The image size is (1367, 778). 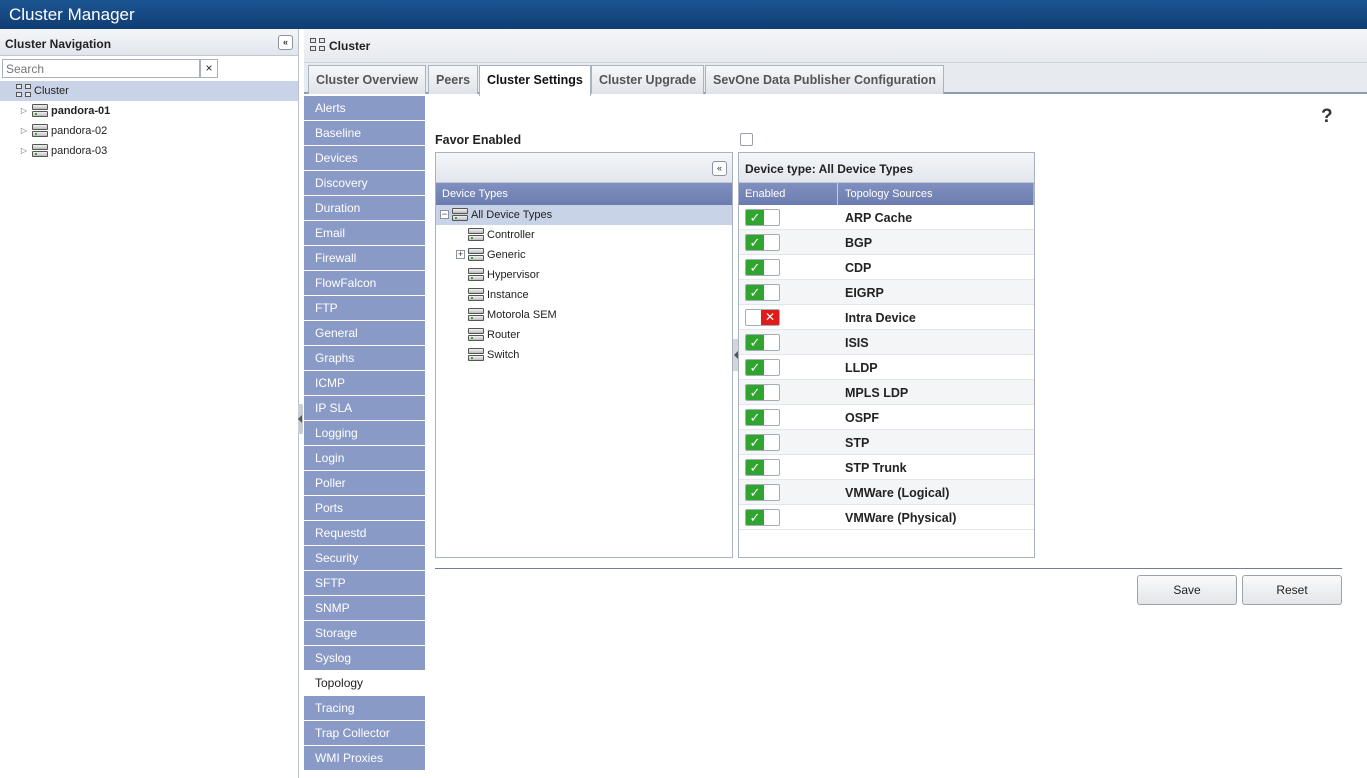 I want to click on device-type-label: All Device Types, so click(x=512, y=215).